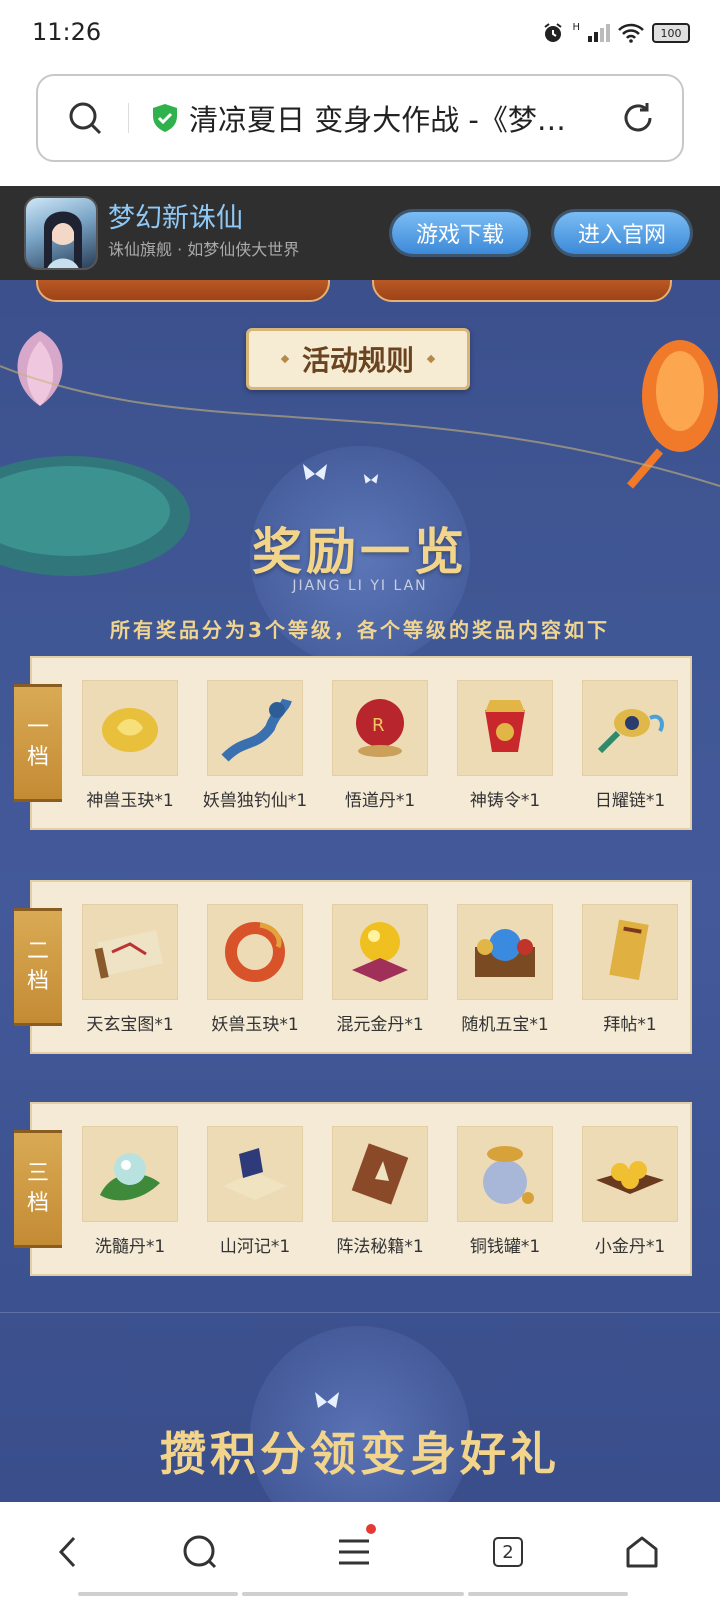 The width and height of the screenshot is (720, 1600). I want to click on tier-label: 二 档, so click(38, 967).